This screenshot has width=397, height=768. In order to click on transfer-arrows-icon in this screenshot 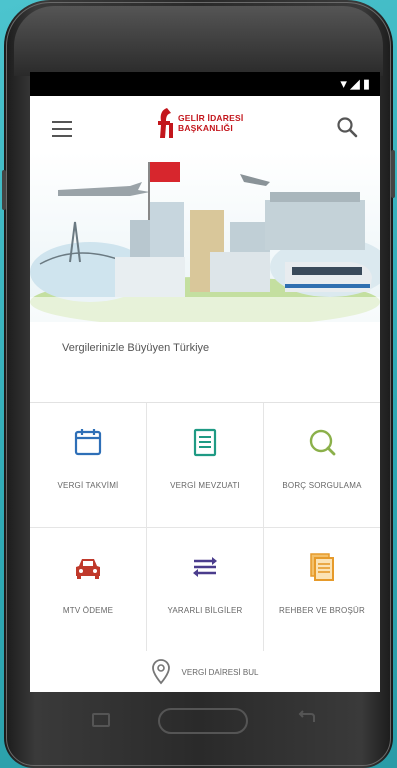, I will do `click(205, 567)`.